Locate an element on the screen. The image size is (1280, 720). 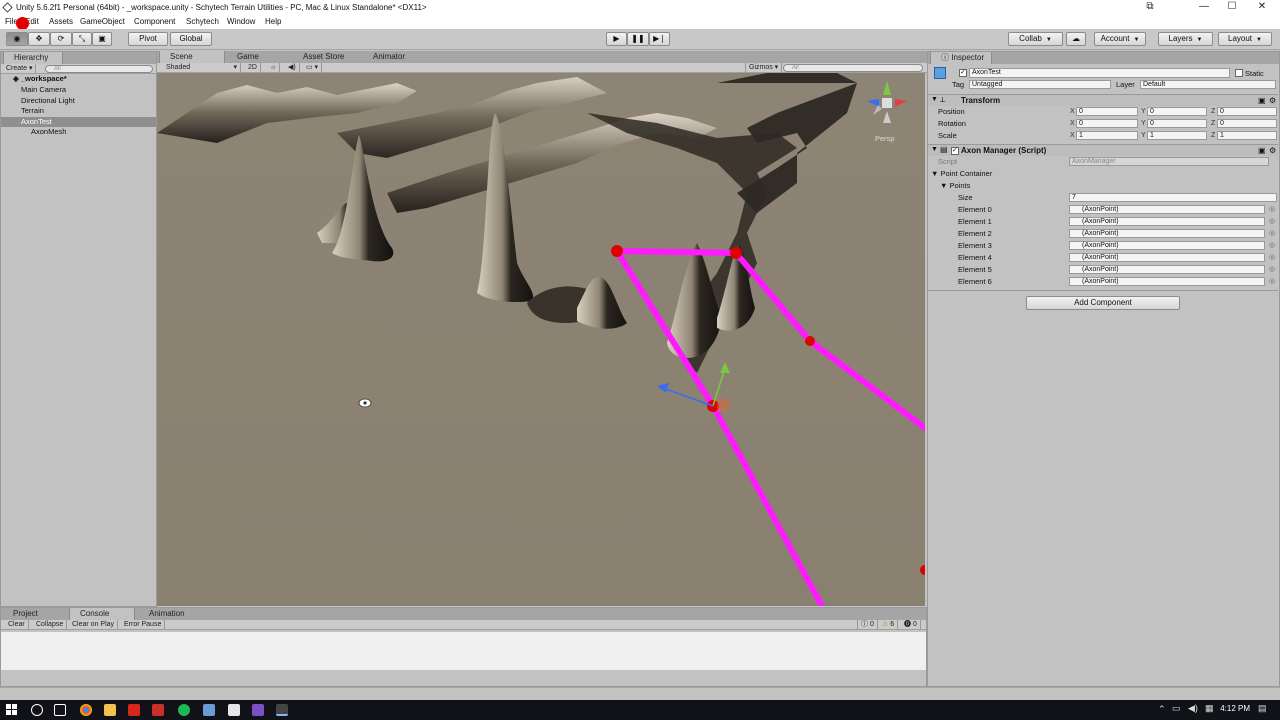
tab-asset-store: Asset Store is located at coordinates (325, 57).